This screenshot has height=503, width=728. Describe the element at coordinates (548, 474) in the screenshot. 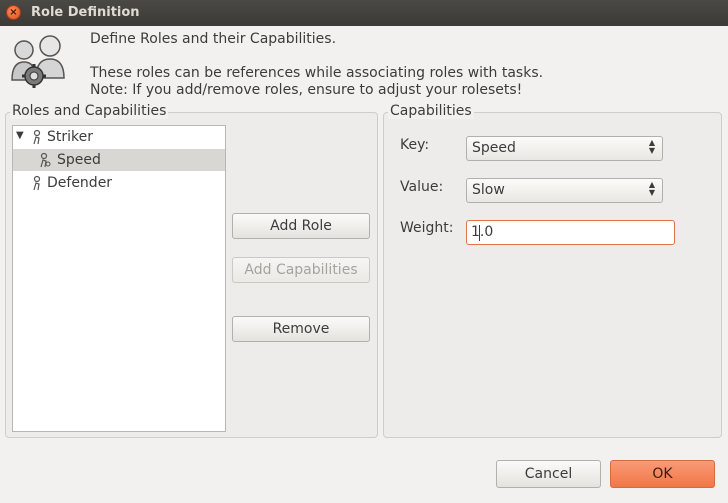

I see `cancel-button: Cancel` at that location.